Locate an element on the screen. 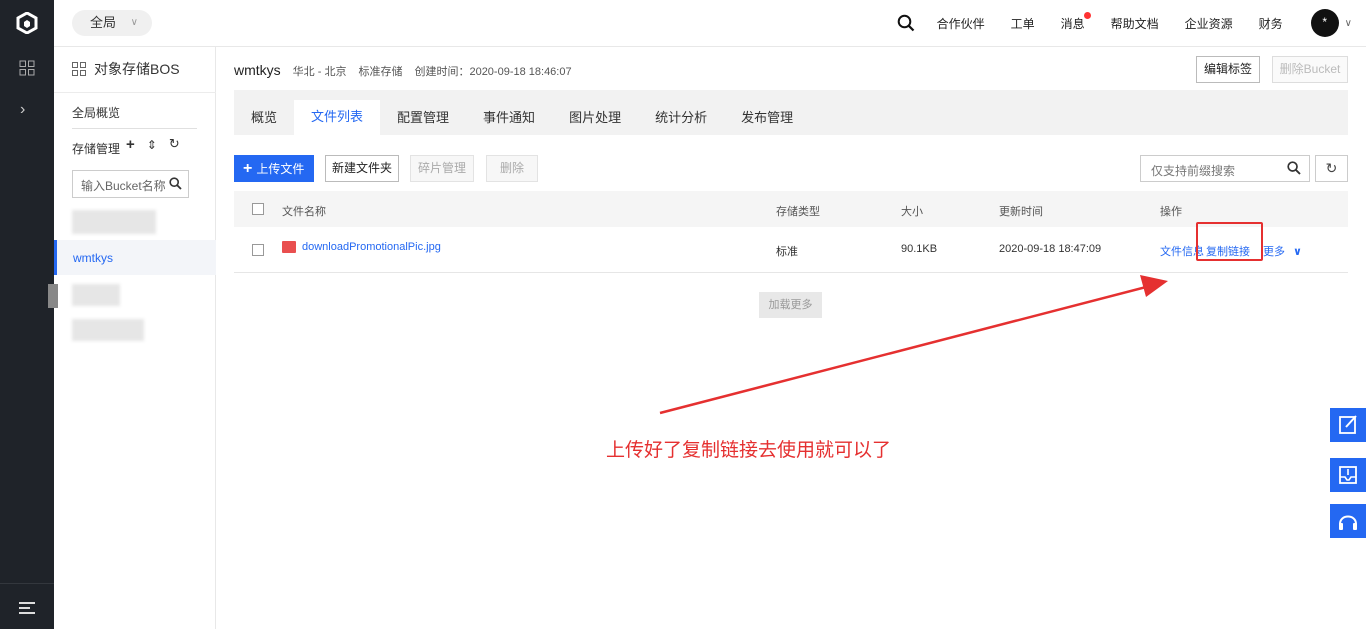 The height and width of the screenshot is (629, 1366). support-button is located at coordinates (1348, 521).